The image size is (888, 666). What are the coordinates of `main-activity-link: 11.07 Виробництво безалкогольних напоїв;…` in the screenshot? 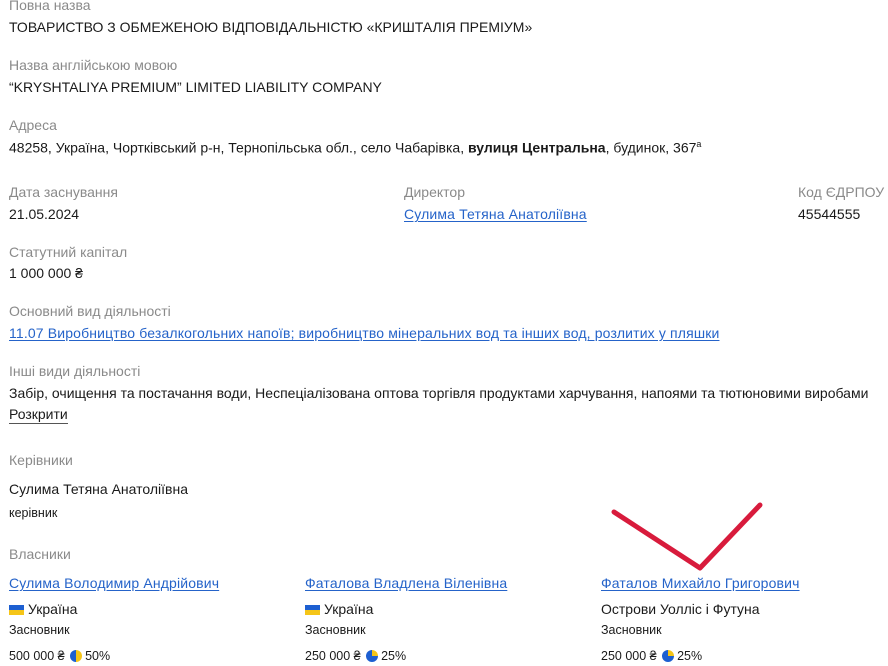 It's located at (364, 333).